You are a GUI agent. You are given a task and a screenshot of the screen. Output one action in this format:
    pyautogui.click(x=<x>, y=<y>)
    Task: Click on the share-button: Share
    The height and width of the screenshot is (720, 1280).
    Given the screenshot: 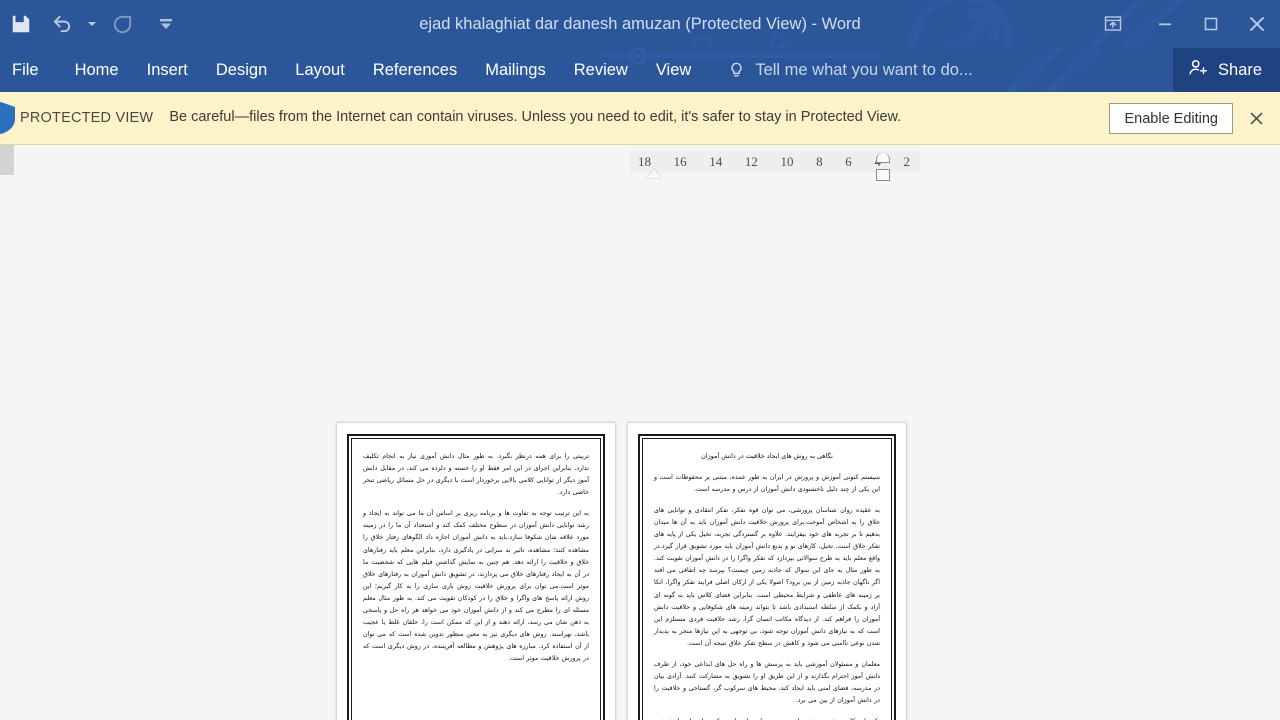 What is the action you would take?
    pyautogui.click(x=1226, y=70)
    